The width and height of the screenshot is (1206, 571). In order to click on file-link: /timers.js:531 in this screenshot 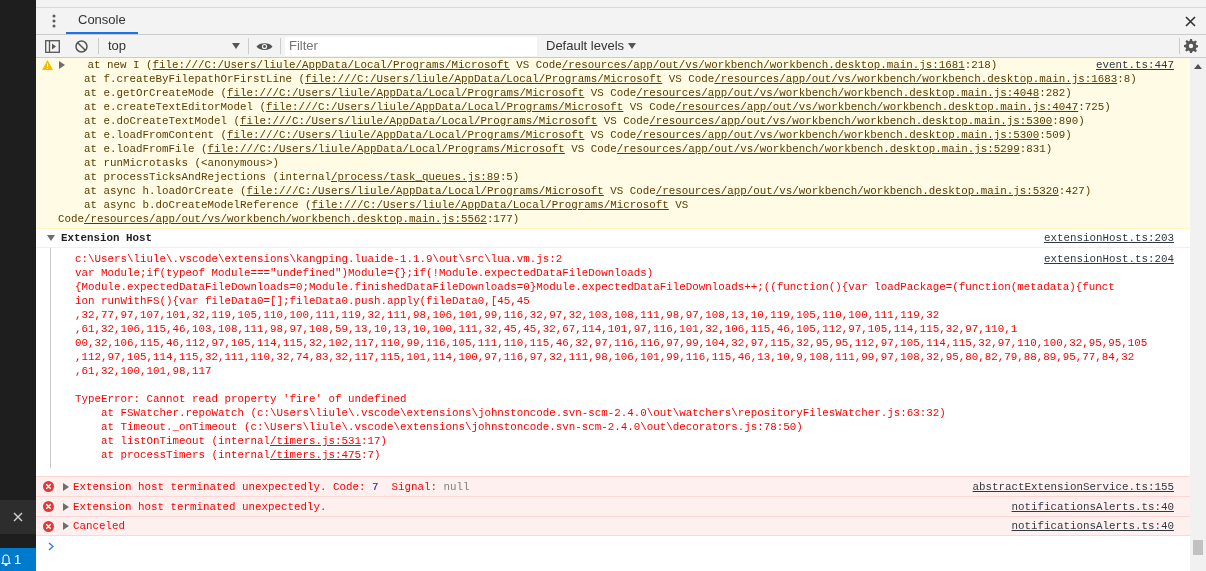, I will do `click(315, 441)`.